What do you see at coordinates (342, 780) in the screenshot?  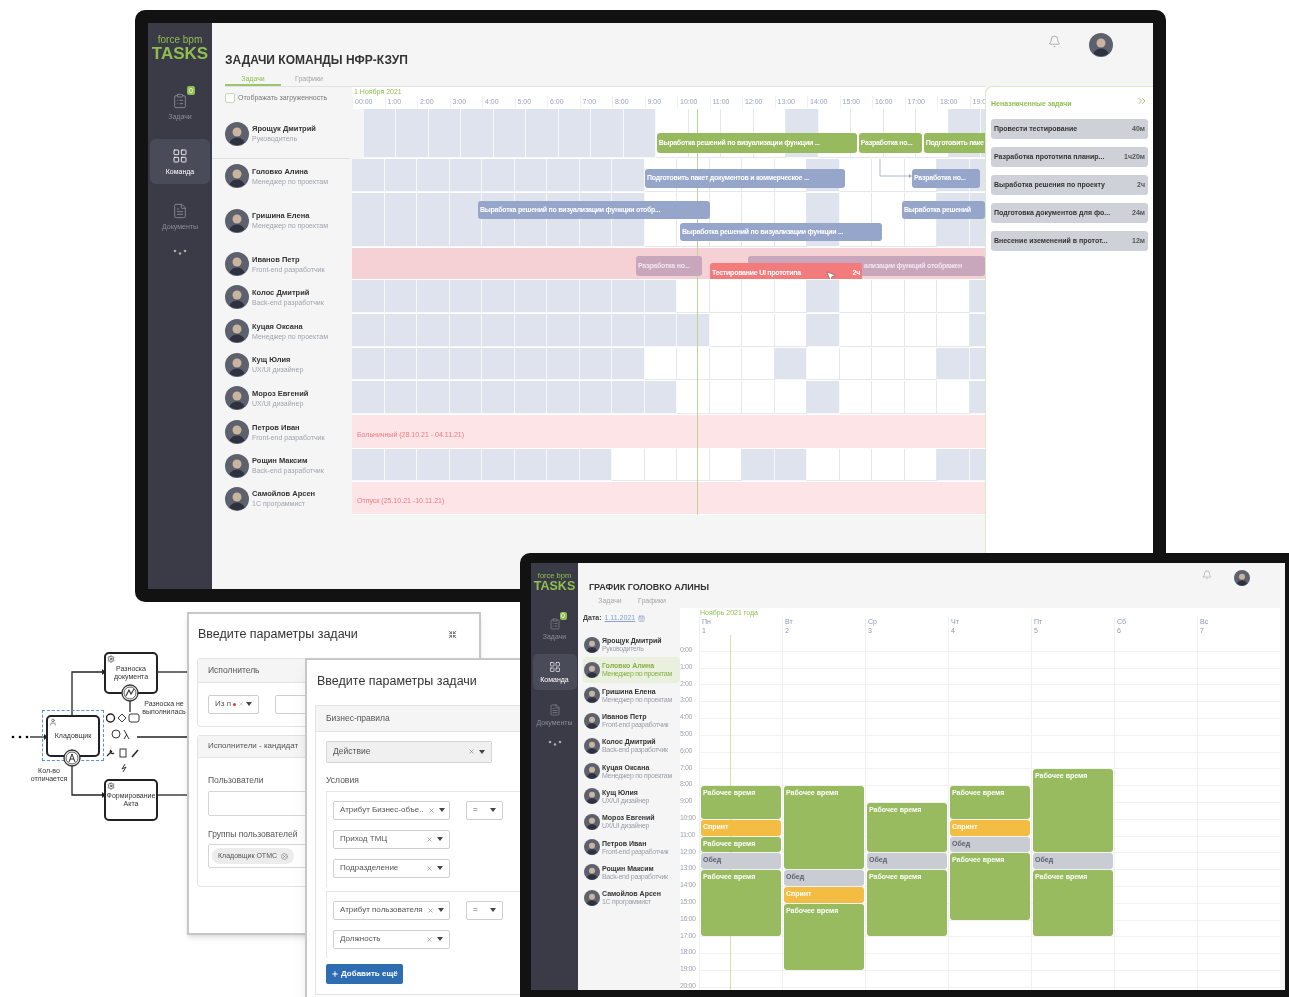 I see `field-label: Условия` at bounding box center [342, 780].